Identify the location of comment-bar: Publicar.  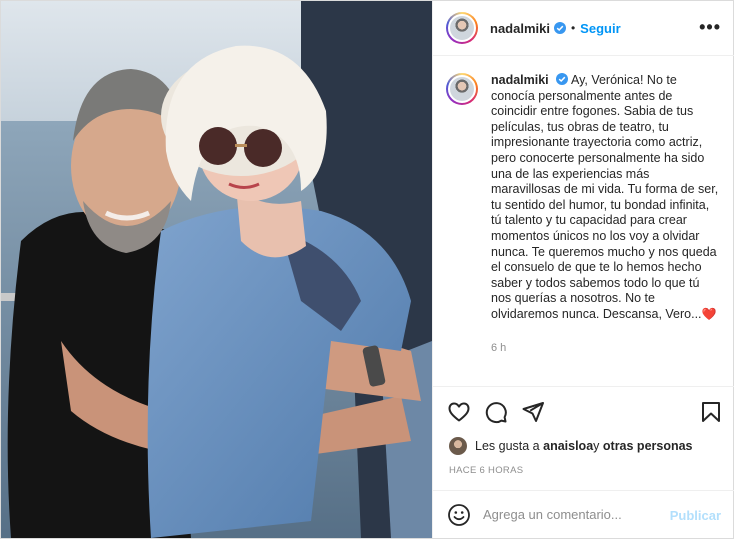
(583, 514).